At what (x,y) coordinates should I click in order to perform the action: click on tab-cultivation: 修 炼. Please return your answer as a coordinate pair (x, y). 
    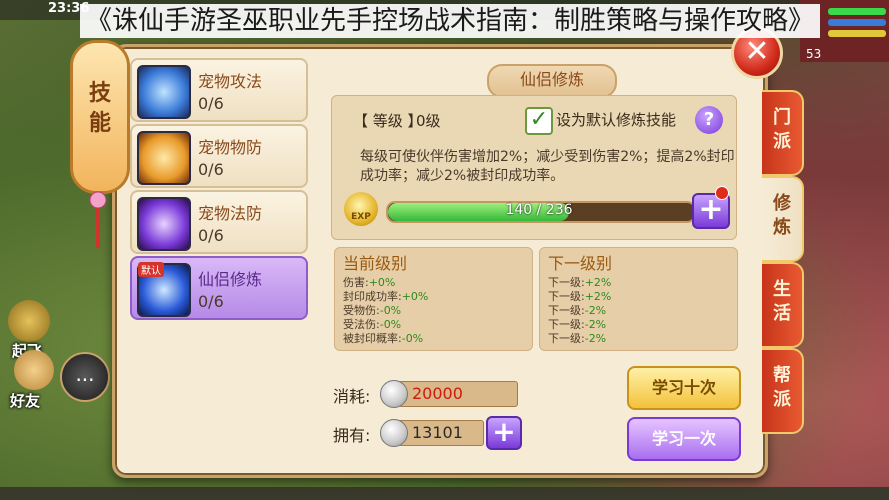
    Looking at the image, I should click on (783, 219).